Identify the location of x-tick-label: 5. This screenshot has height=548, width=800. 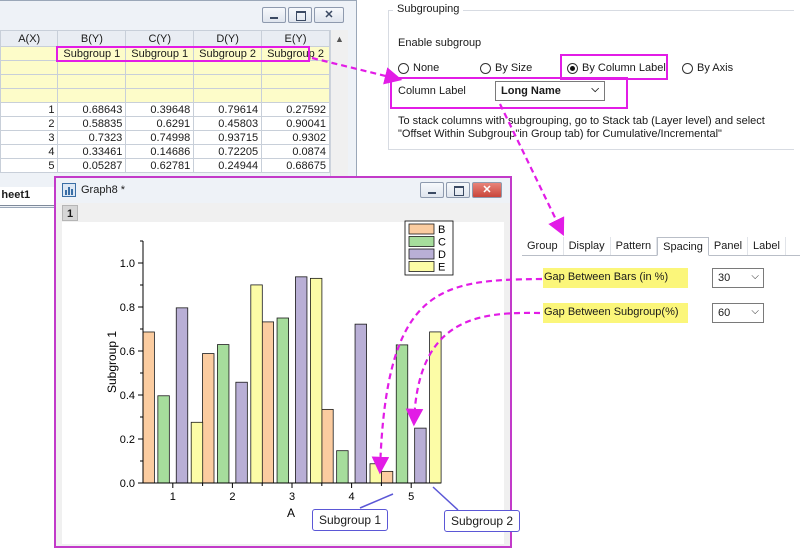
(411, 497).